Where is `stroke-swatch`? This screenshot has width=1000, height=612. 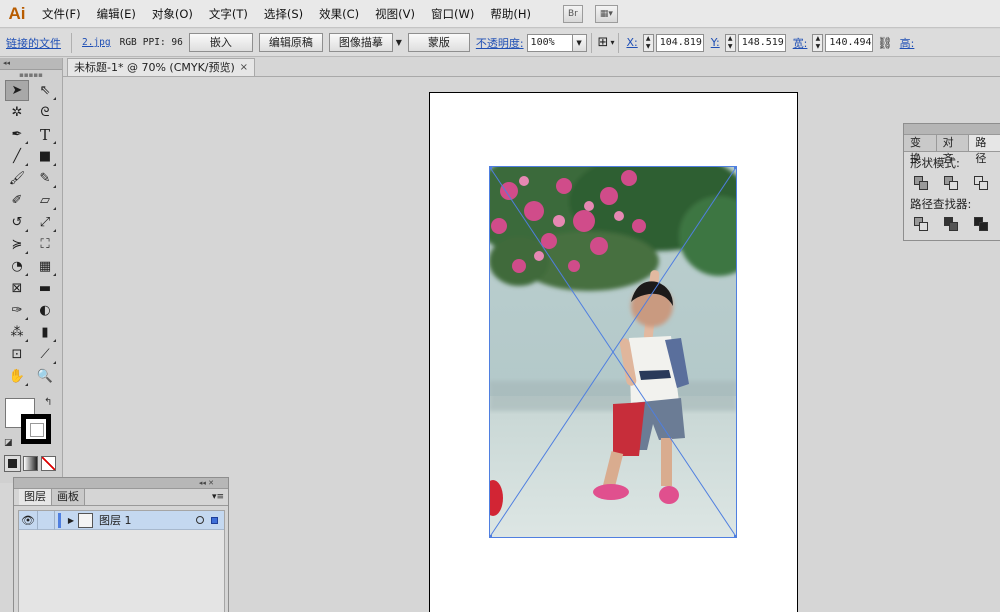
stroke-swatch is located at coordinates (36, 429).